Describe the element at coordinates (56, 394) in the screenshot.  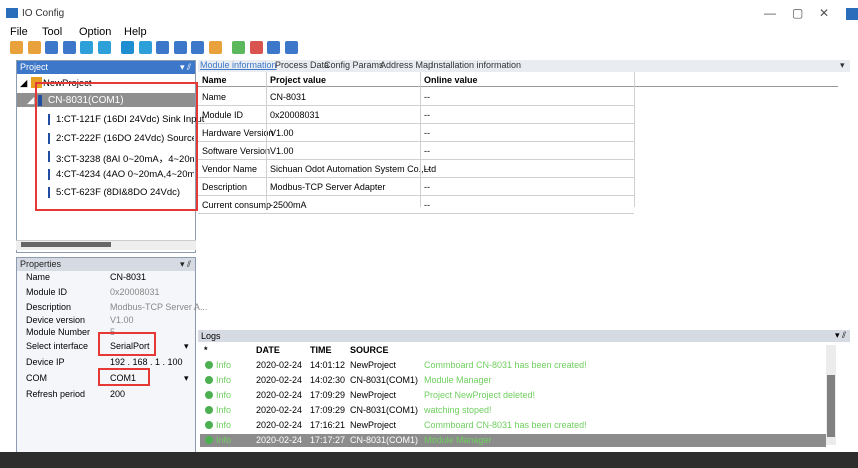
I see `property-label: Refresh period` at that location.